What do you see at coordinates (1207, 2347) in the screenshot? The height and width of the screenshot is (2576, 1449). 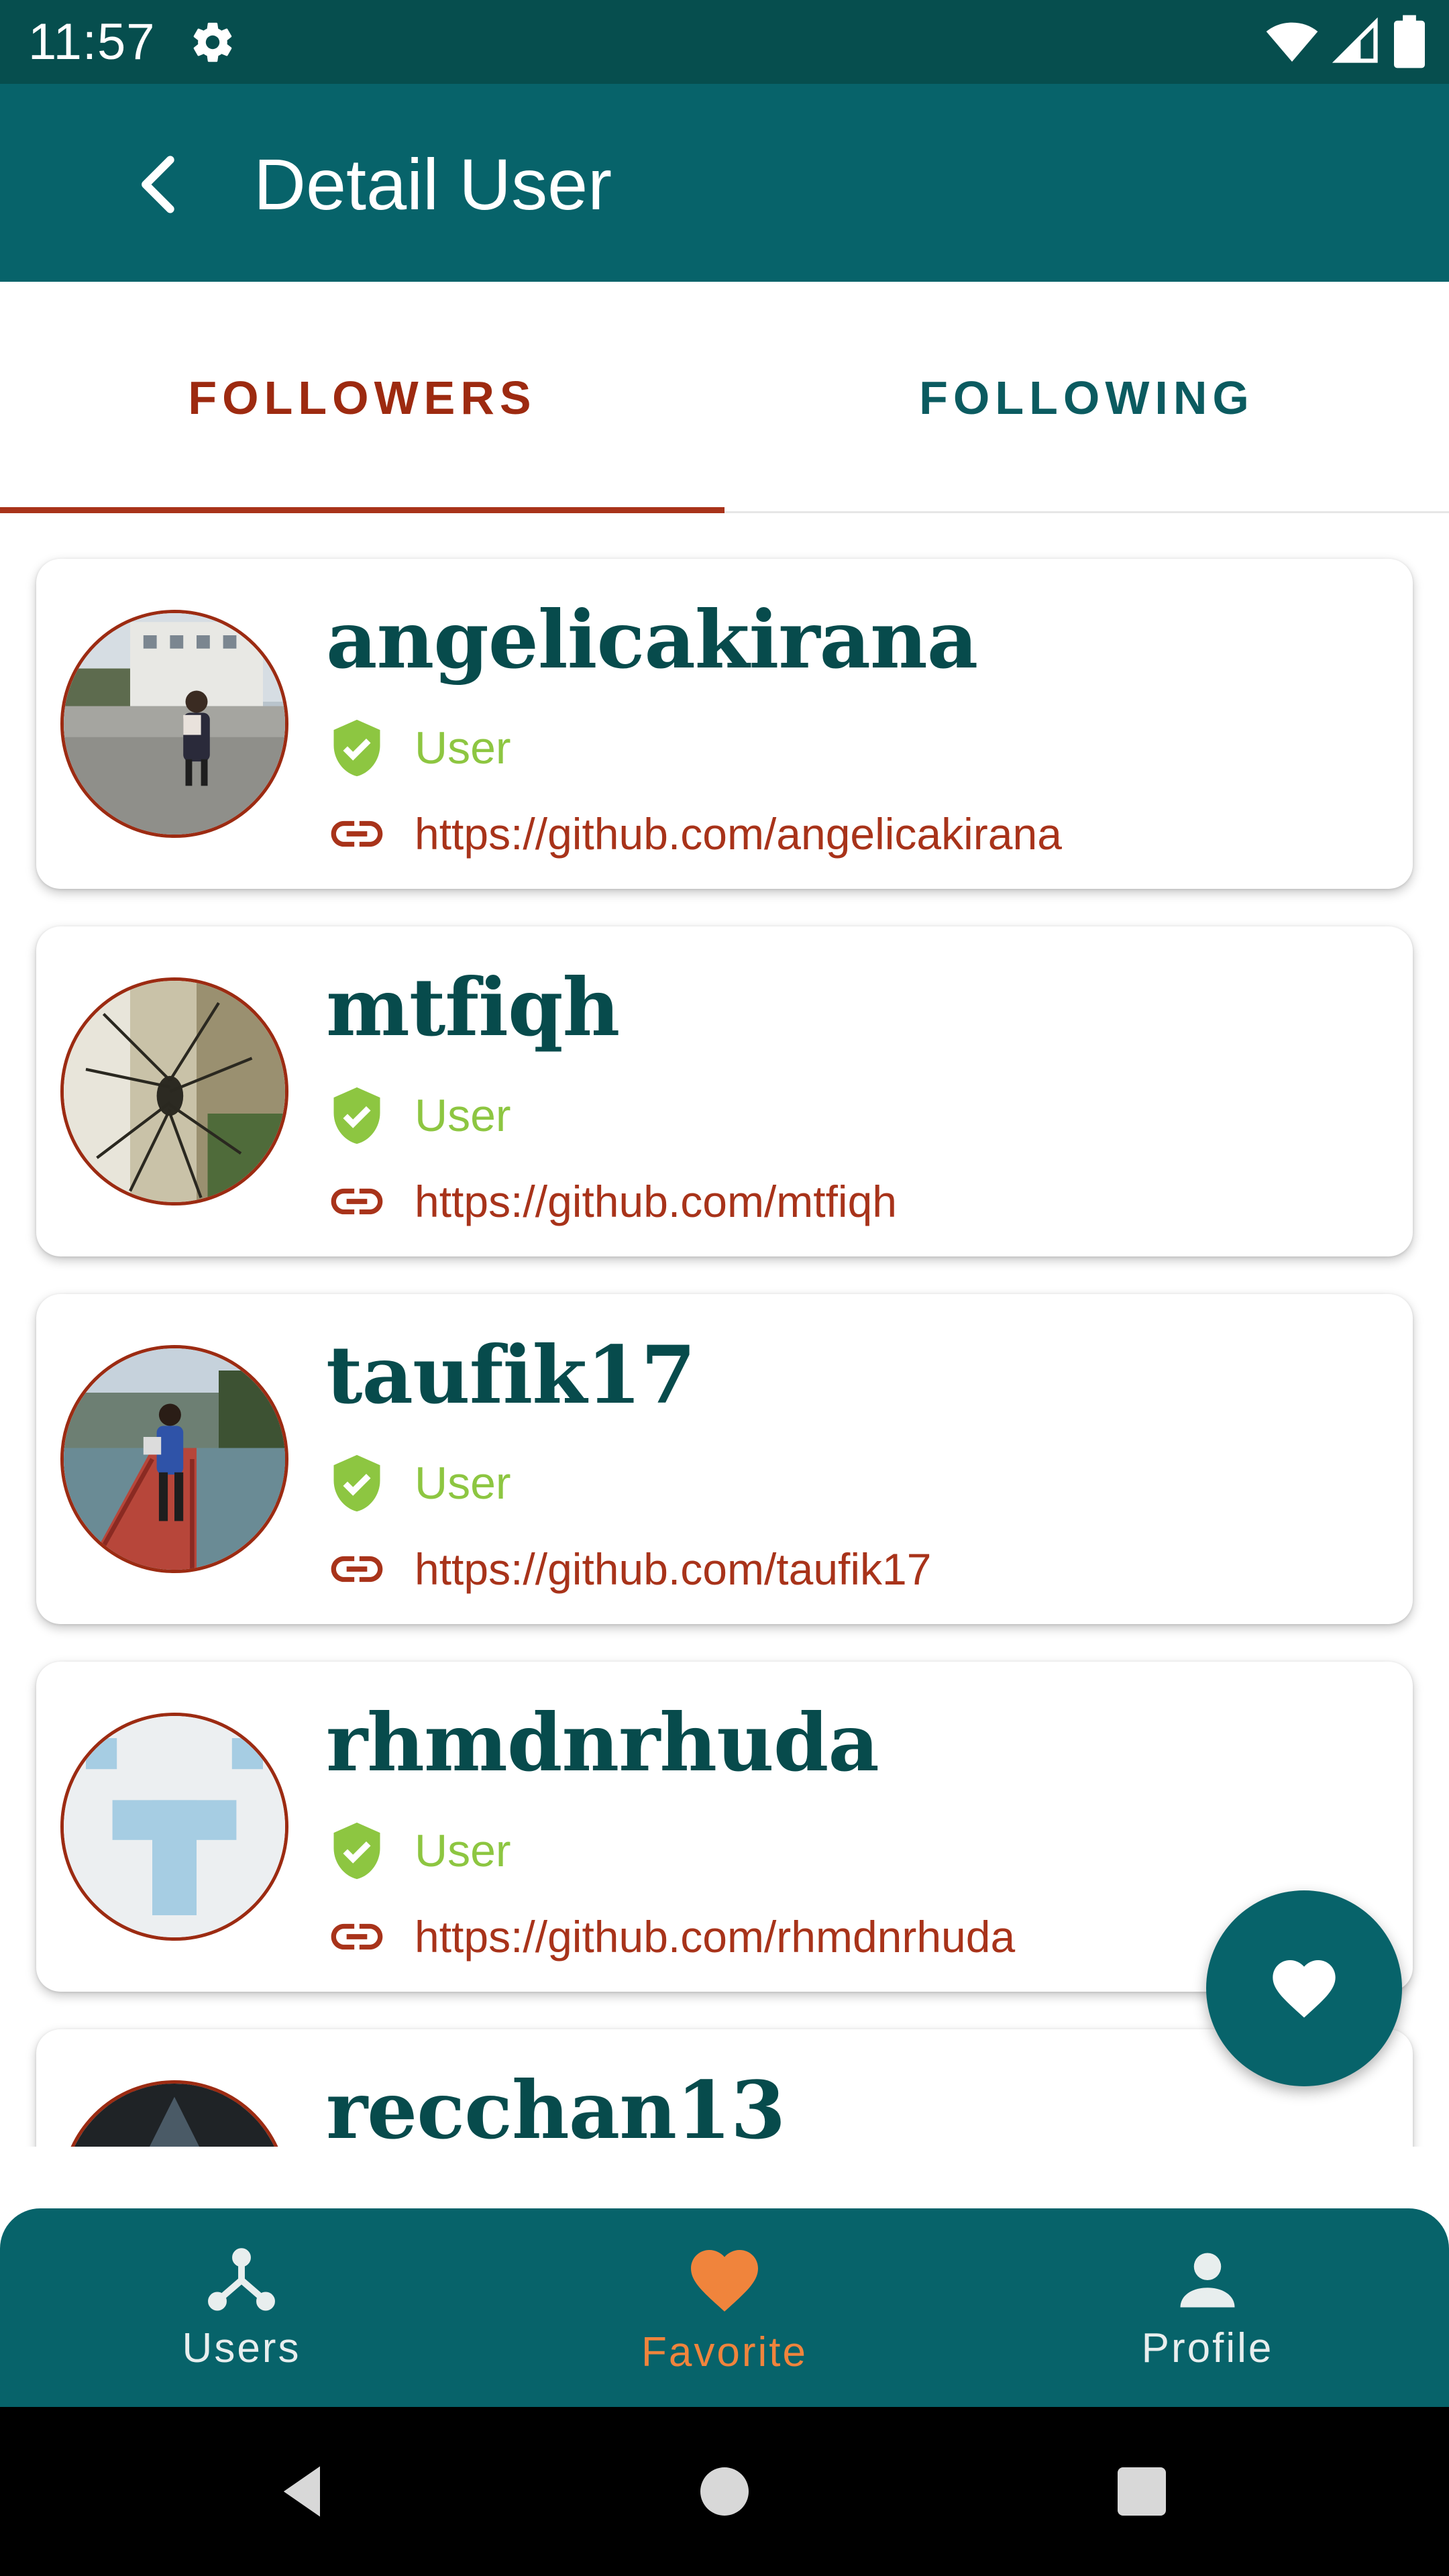 I see `nav-label-profile: Profile` at bounding box center [1207, 2347].